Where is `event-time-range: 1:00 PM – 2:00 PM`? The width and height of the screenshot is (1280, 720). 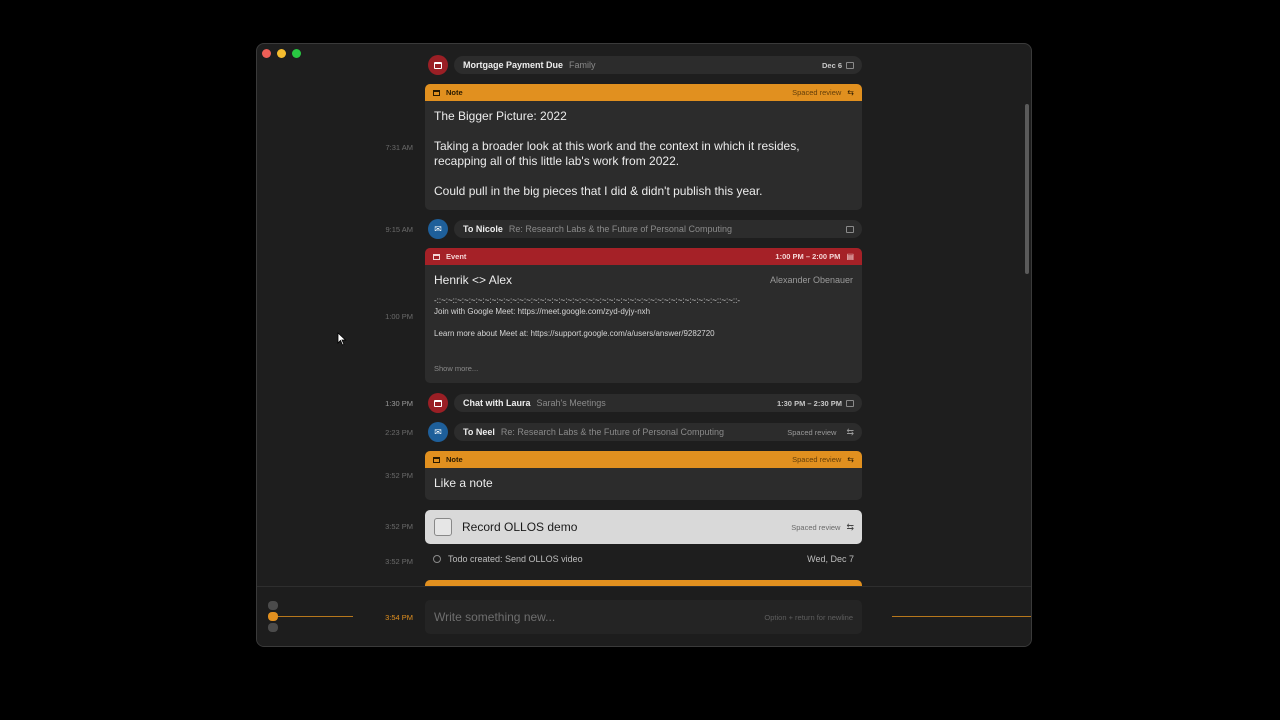 event-time-range: 1:00 PM – 2:00 PM is located at coordinates (808, 256).